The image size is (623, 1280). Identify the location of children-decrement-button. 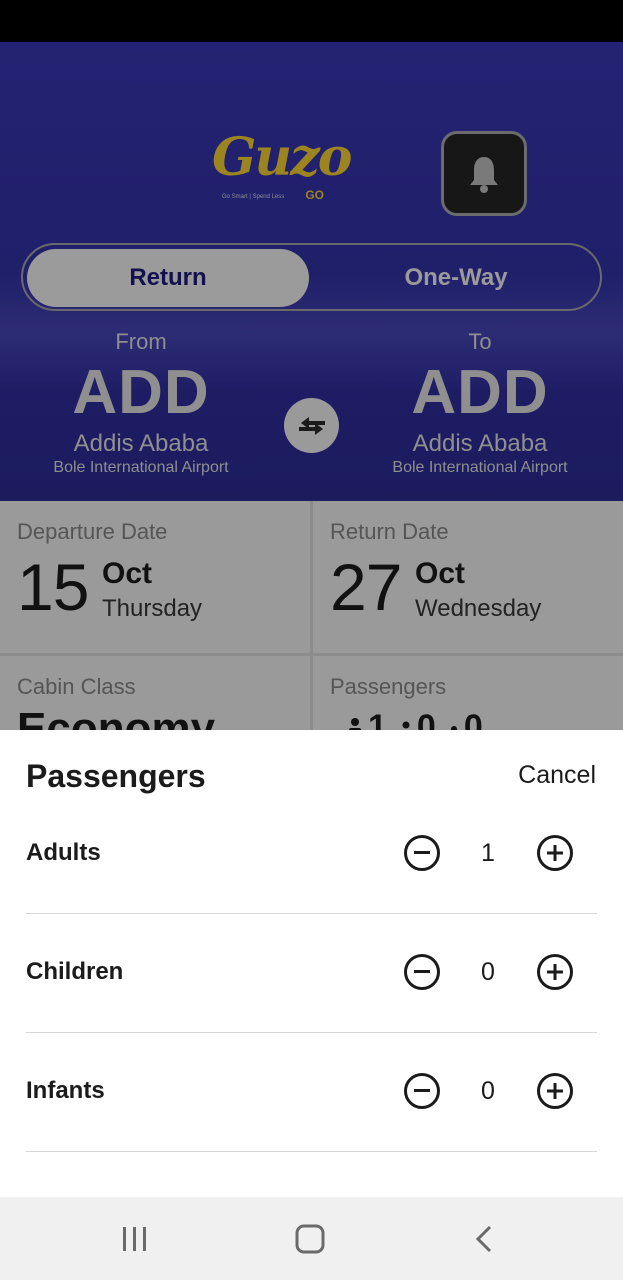
(422, 972).